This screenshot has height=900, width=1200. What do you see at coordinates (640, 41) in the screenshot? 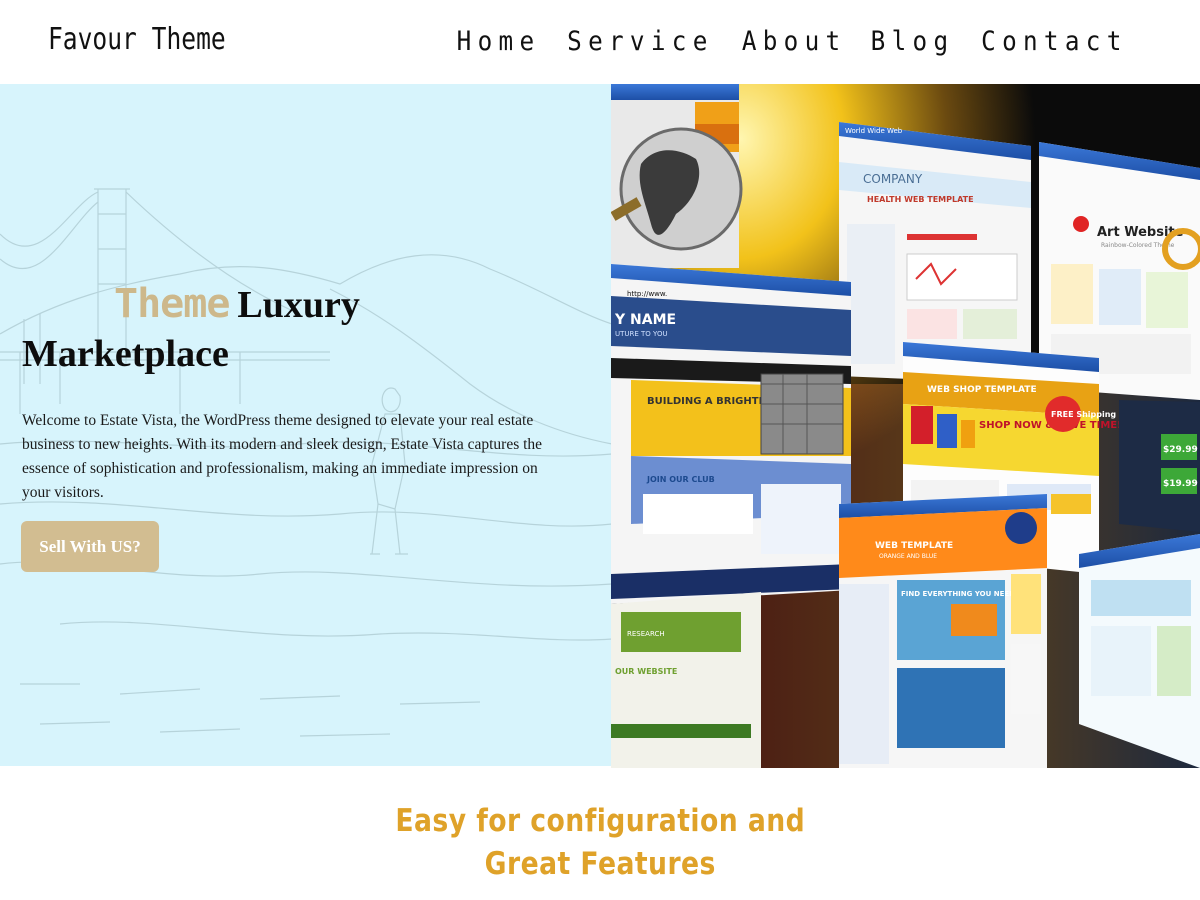
I see `nav-service: Service` at bounding box center [640, 41].